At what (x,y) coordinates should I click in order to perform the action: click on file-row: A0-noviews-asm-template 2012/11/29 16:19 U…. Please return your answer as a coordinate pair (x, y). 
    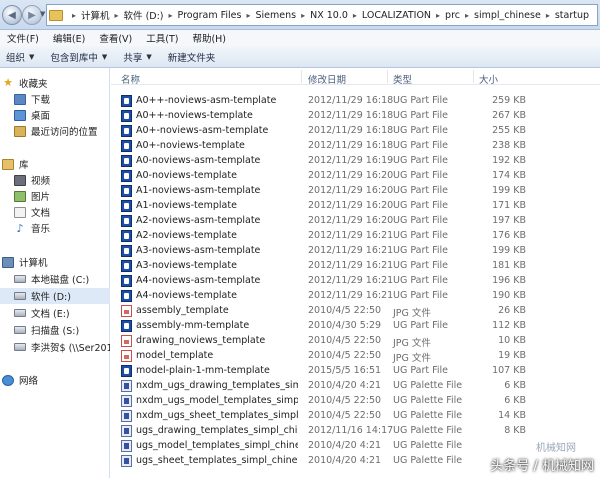
    Looking at the image, I should click on (355, 160).